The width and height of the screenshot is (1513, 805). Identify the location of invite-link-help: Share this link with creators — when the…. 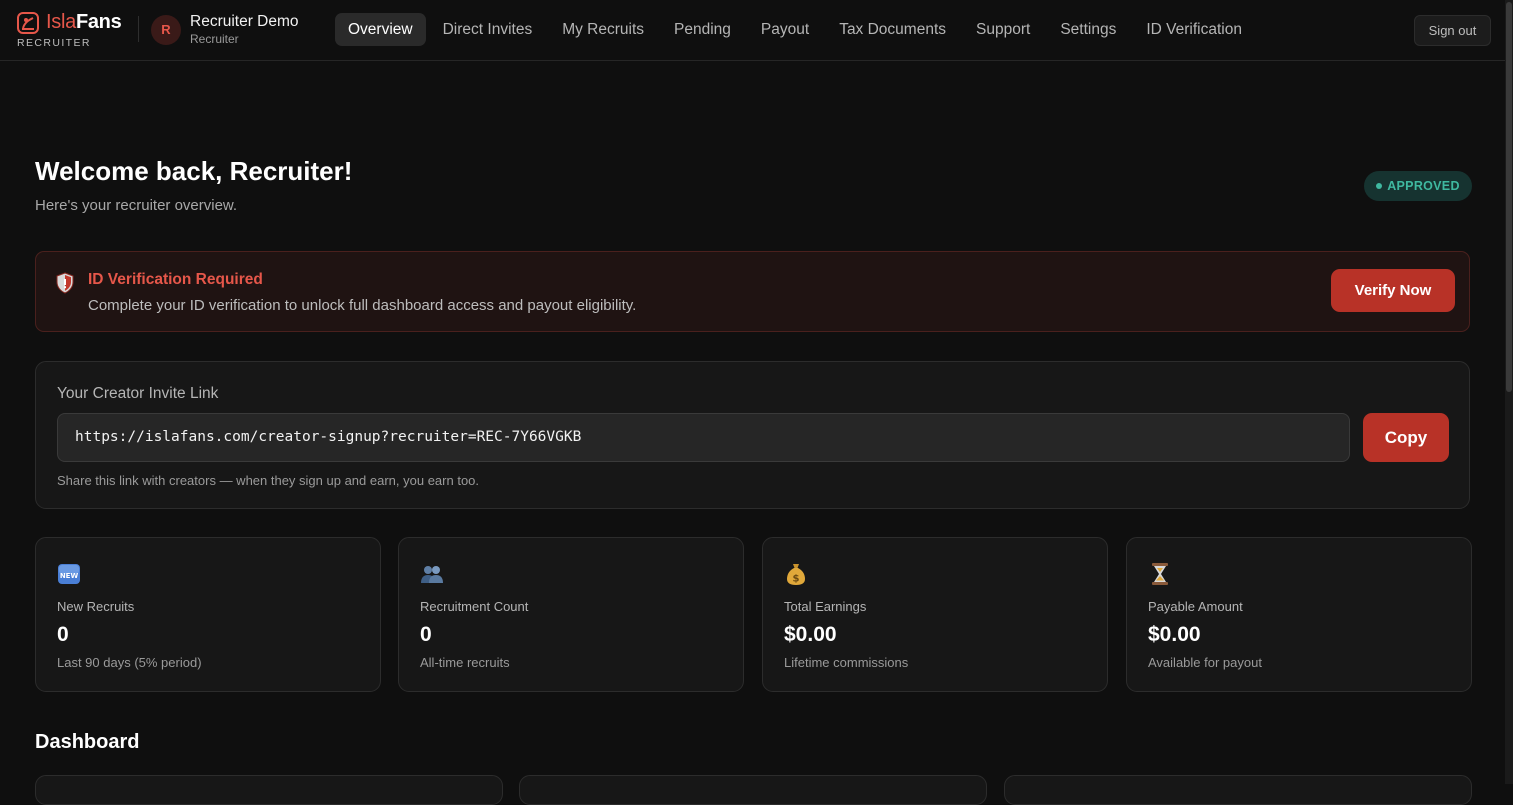
(268, 480).